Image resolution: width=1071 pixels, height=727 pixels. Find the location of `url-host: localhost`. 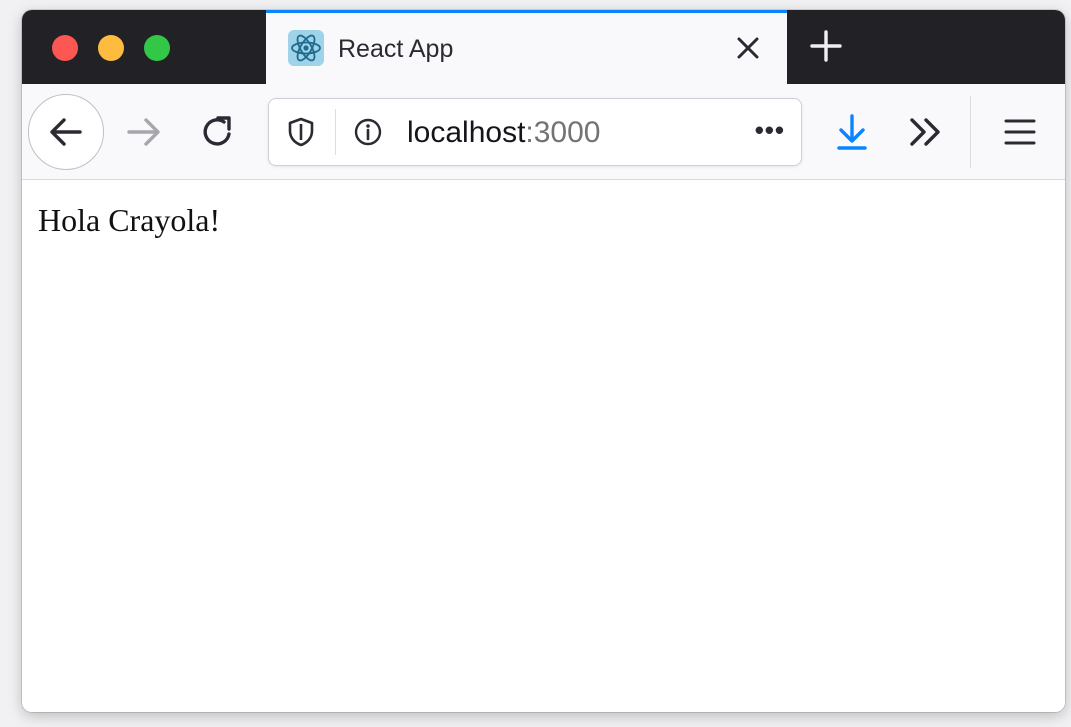

url-host: localhost is located at coordinates (466, 132).